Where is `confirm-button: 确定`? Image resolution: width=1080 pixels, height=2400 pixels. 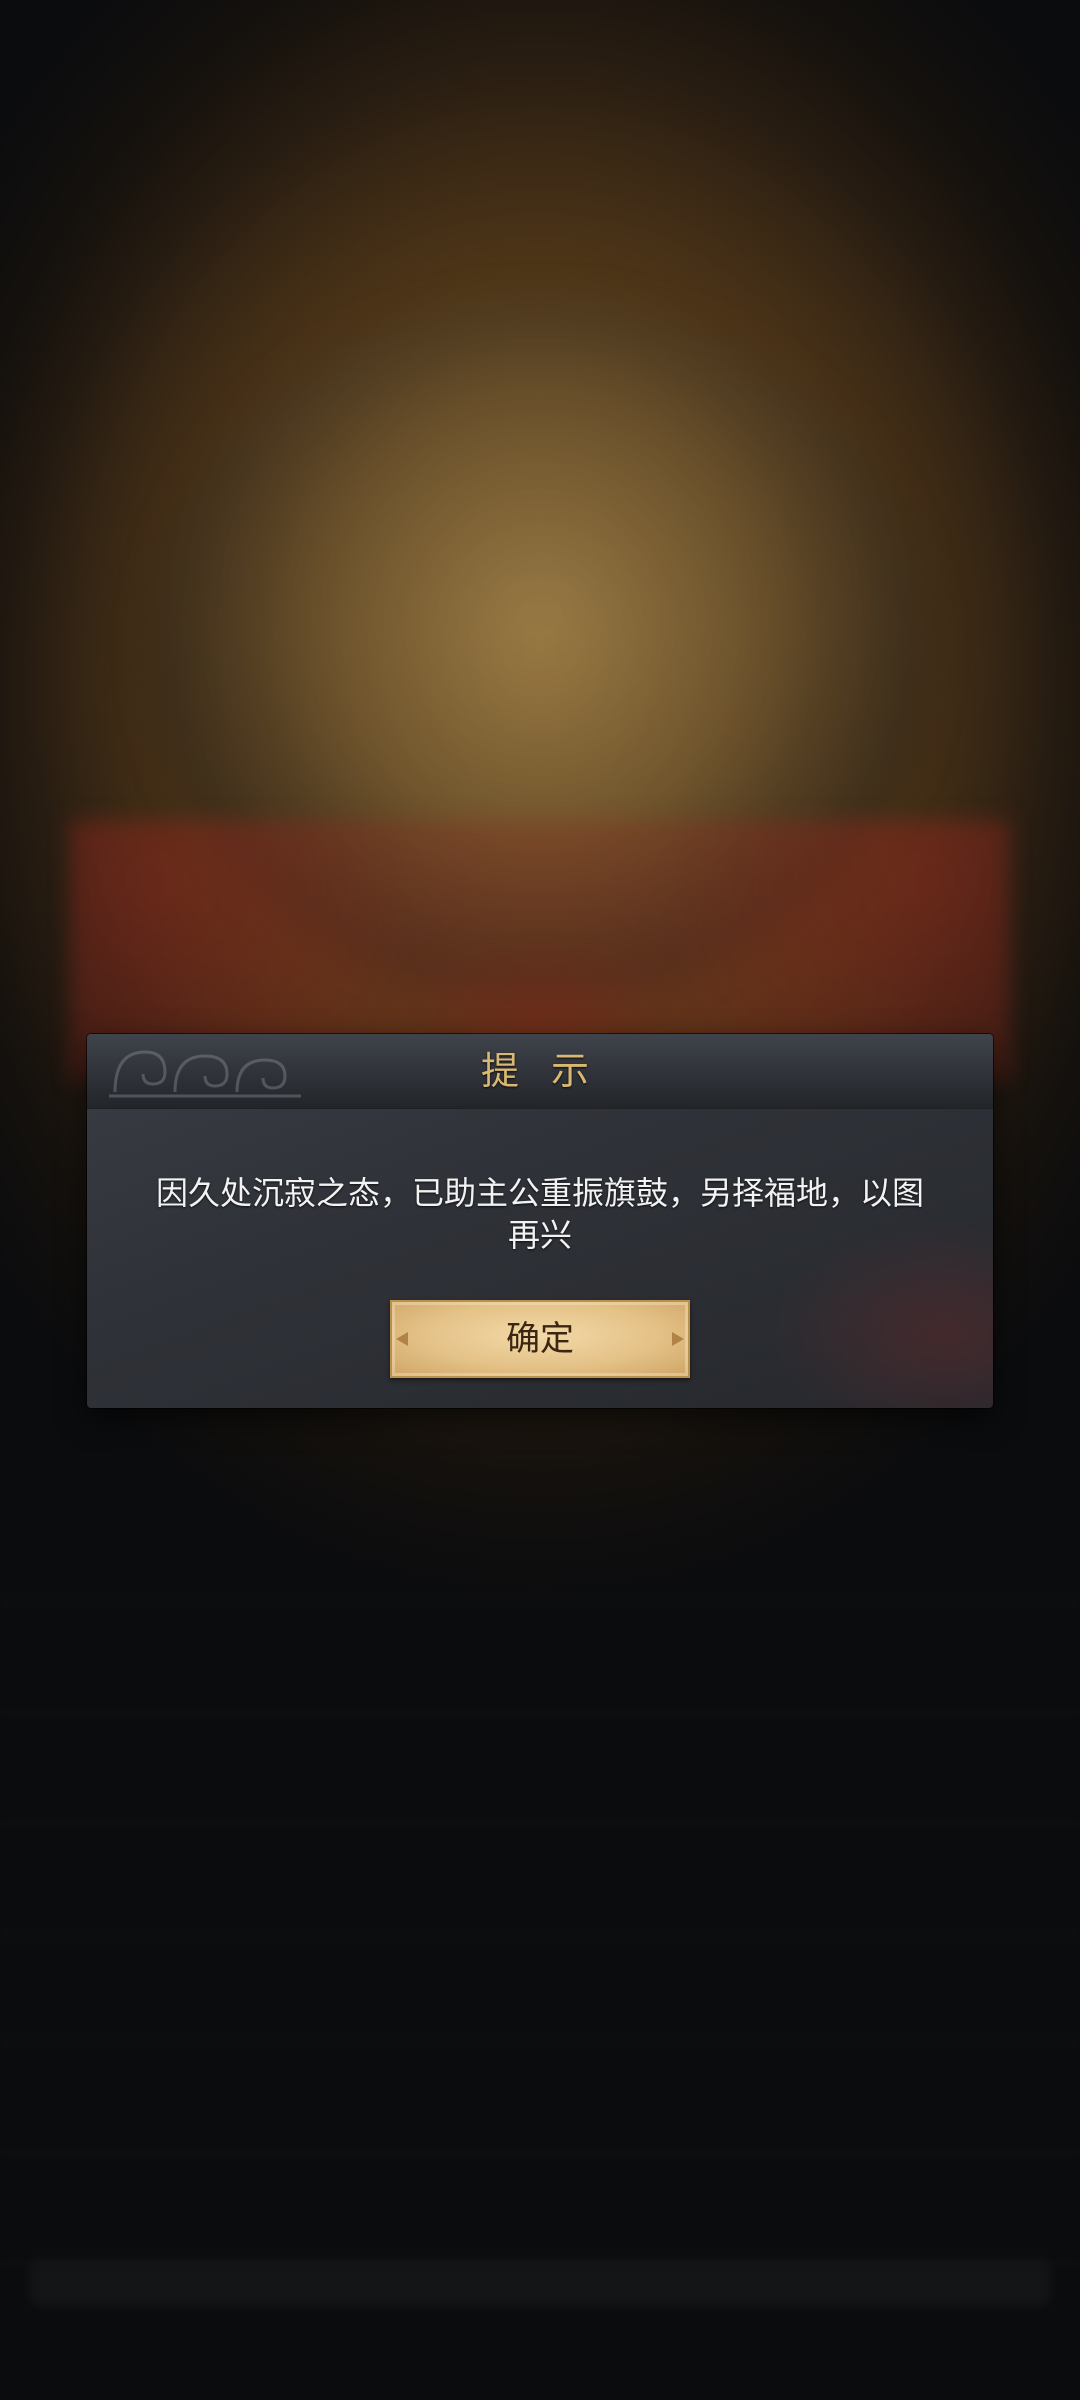 confirm-button: 确定 is located at coordinates (540, 1339).